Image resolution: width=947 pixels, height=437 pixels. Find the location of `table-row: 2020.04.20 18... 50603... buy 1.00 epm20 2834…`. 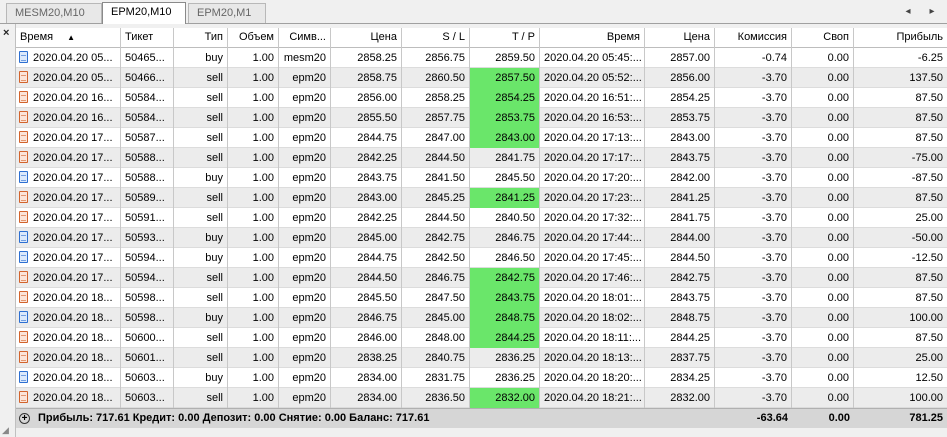

table-row: 2020.04.20 18... 50603... buy 1.00 epm20 2834… is located at coordinates (481, 378).